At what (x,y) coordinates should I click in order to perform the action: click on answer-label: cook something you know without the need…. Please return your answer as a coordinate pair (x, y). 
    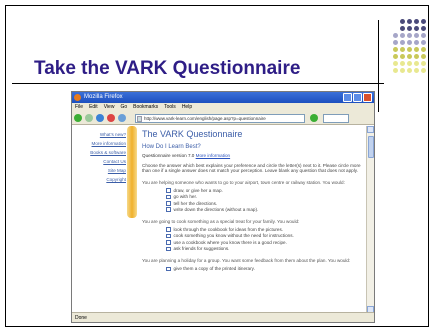
    Looking at the image, I should click on (233, 236).